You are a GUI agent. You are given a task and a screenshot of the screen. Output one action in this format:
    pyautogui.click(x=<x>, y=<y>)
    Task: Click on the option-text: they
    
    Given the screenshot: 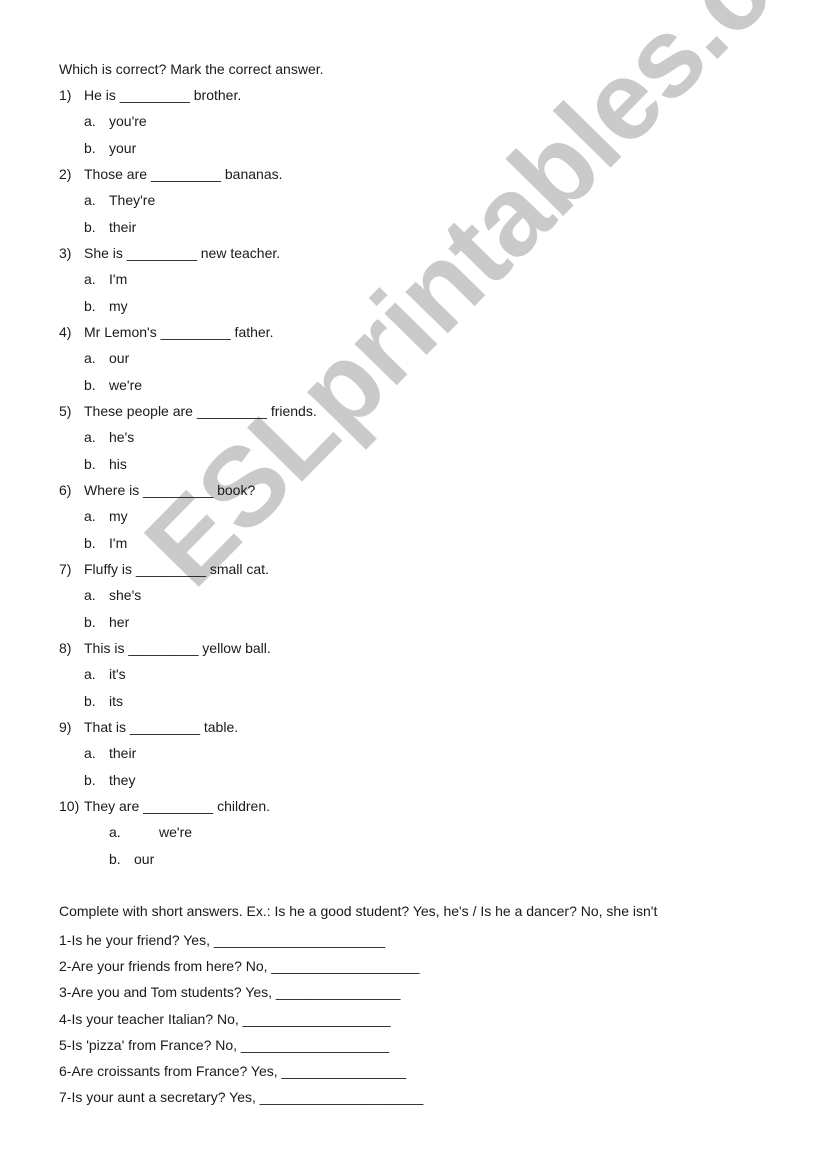 What is the action you would take?
    pyautogui.click(x=122, y=780)
    